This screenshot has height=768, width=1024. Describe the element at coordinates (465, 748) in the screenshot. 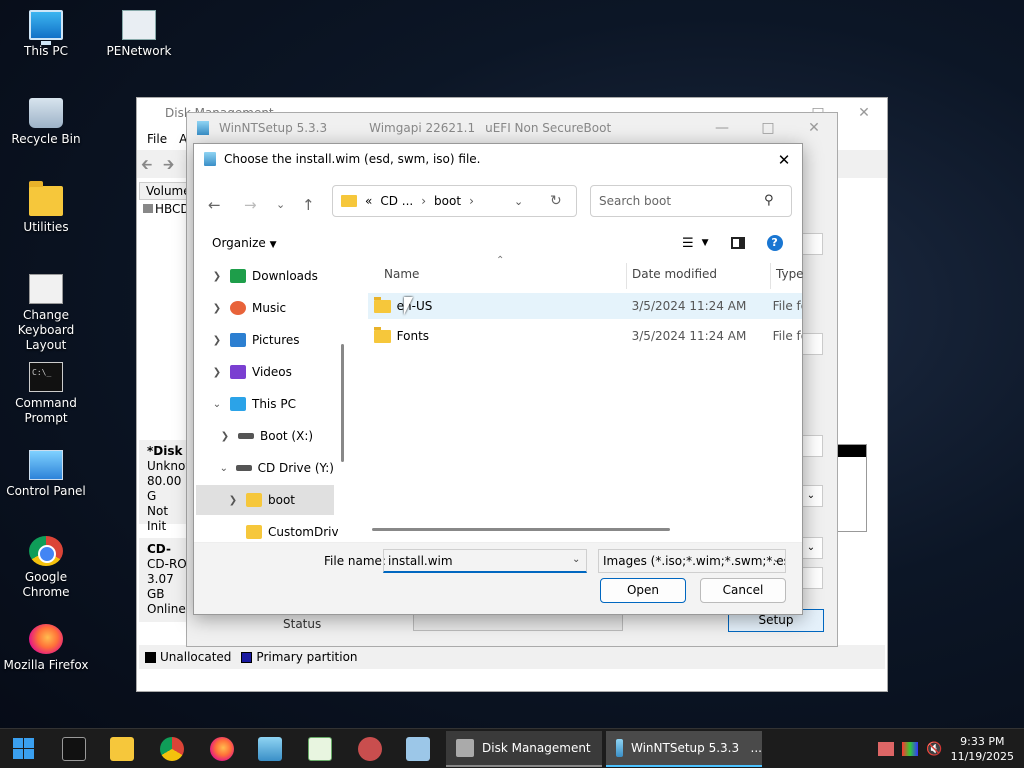

I see `disk-management-icon` at that location.